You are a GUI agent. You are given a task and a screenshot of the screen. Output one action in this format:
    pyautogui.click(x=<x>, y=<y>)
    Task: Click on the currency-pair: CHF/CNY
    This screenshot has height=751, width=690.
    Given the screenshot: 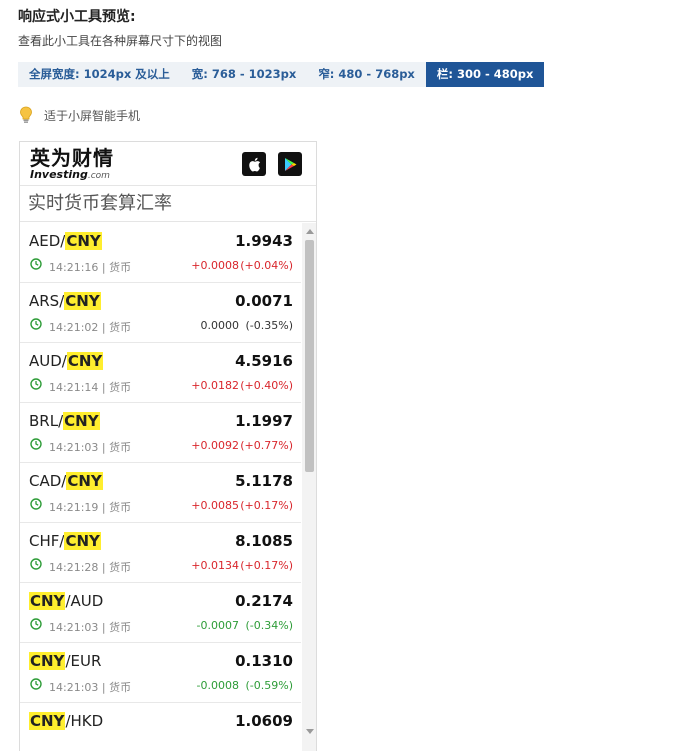 What is the action you would take?
    pyautogui.click(x=65, y=541)
    